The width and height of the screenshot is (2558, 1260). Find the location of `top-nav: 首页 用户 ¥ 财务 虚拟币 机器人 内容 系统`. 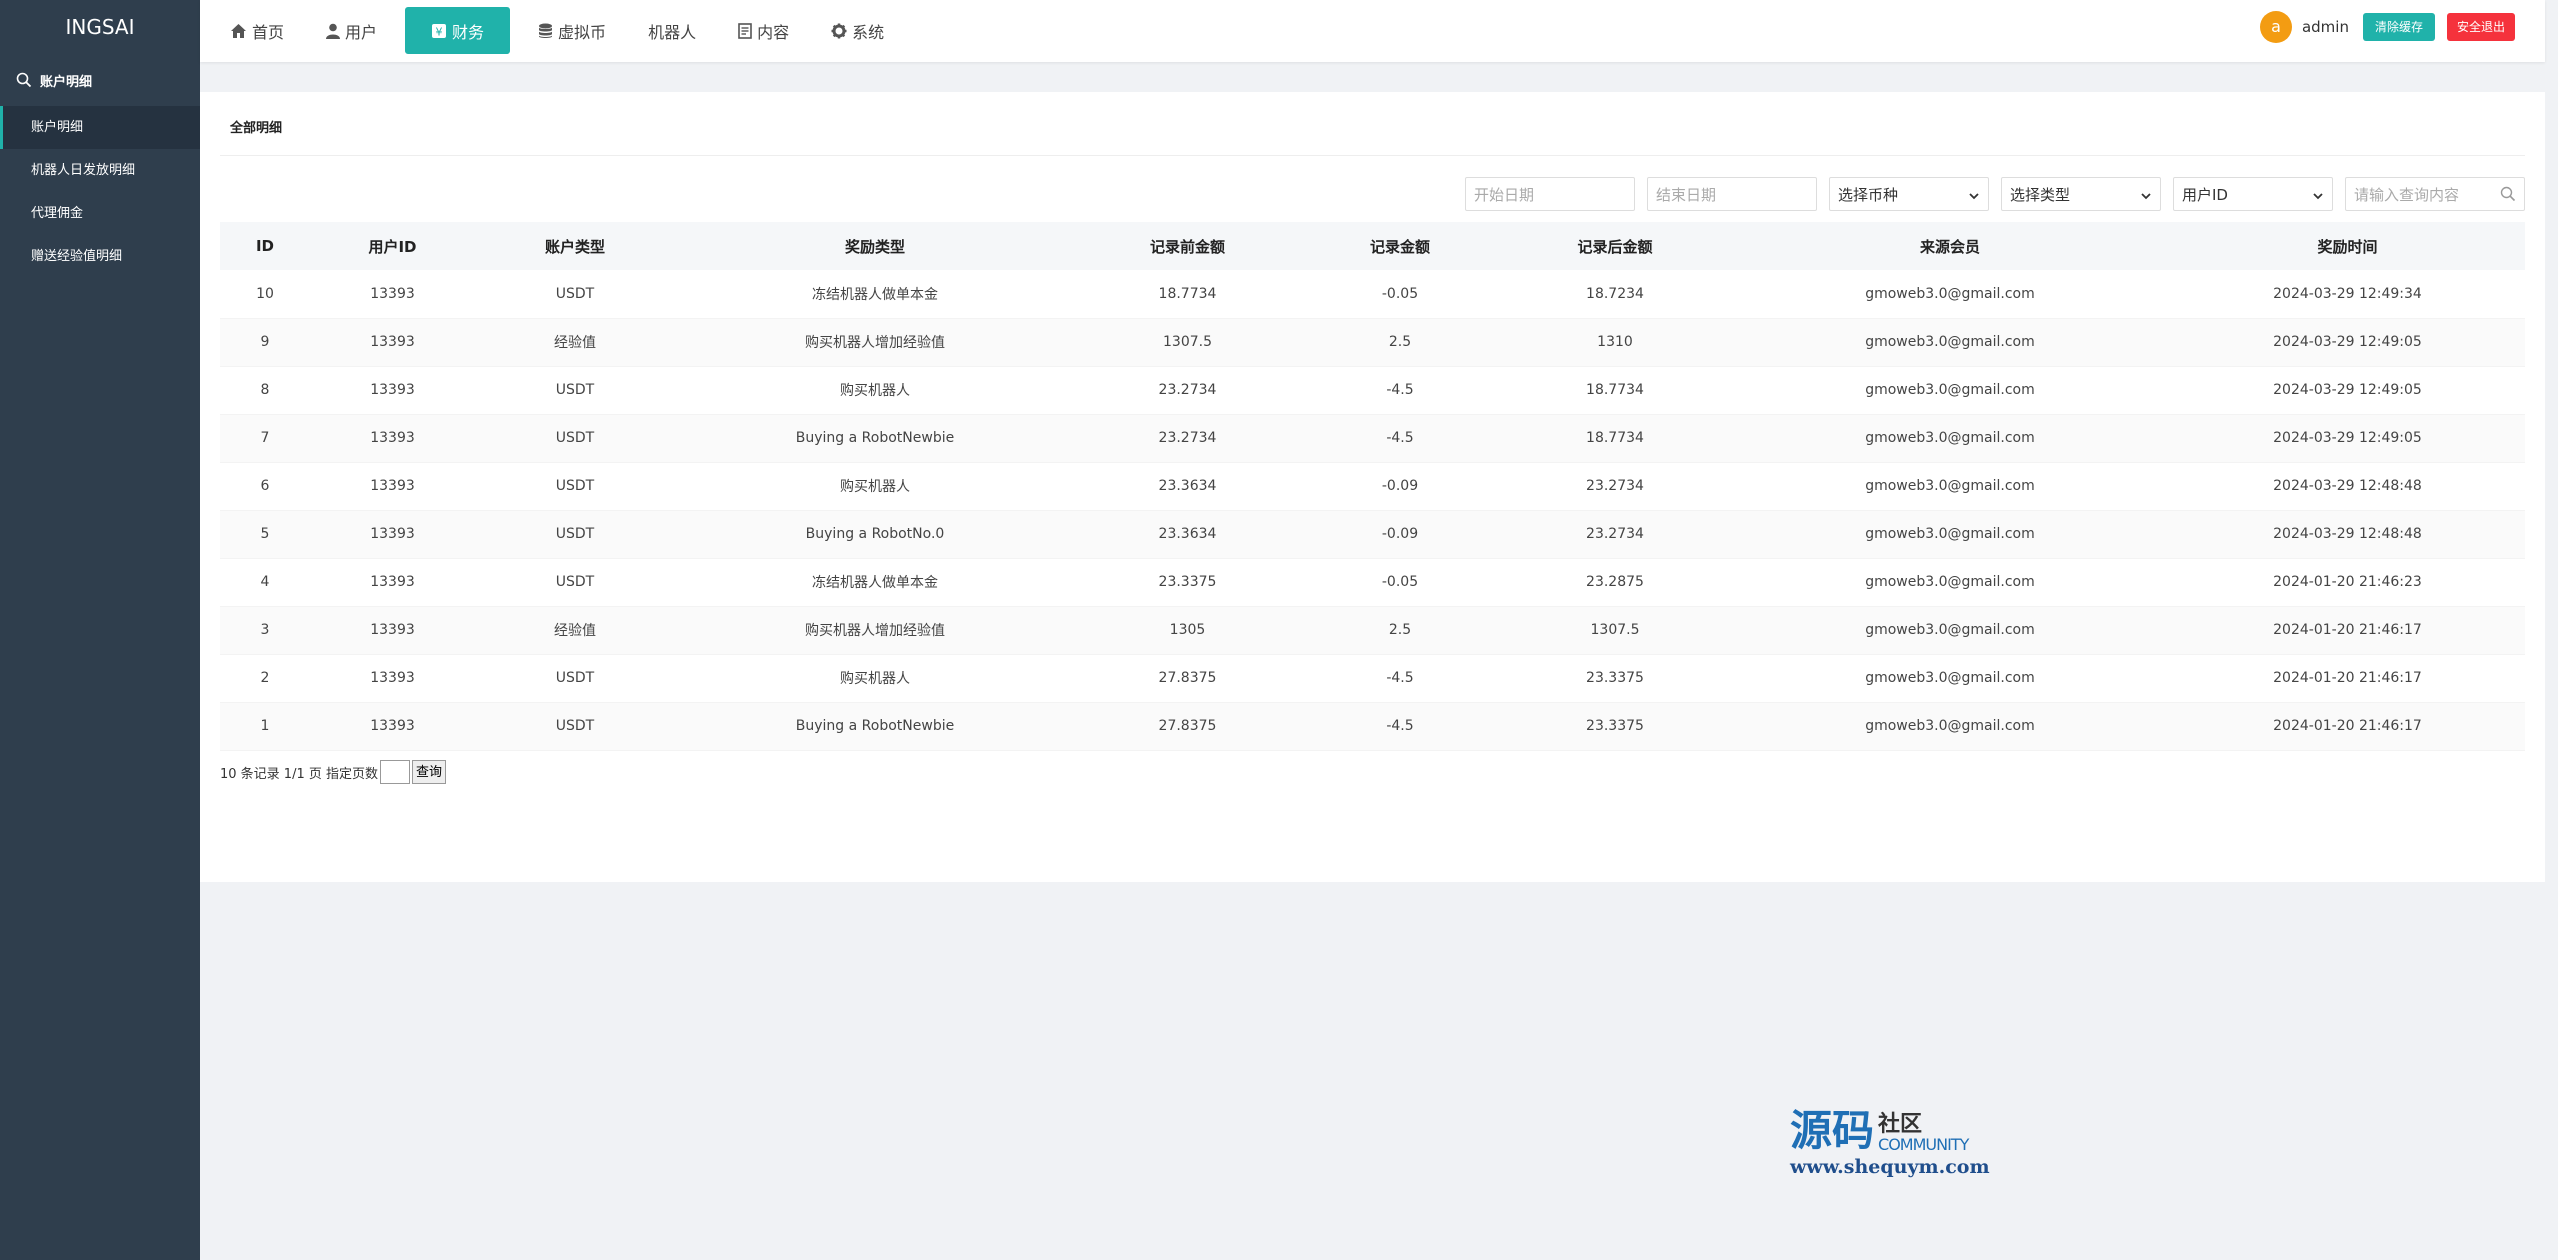

top-nav: 首页 用户 ¥ 财务 虚拟币 机器人 内容 系统 is located at coordinates (564, 30).